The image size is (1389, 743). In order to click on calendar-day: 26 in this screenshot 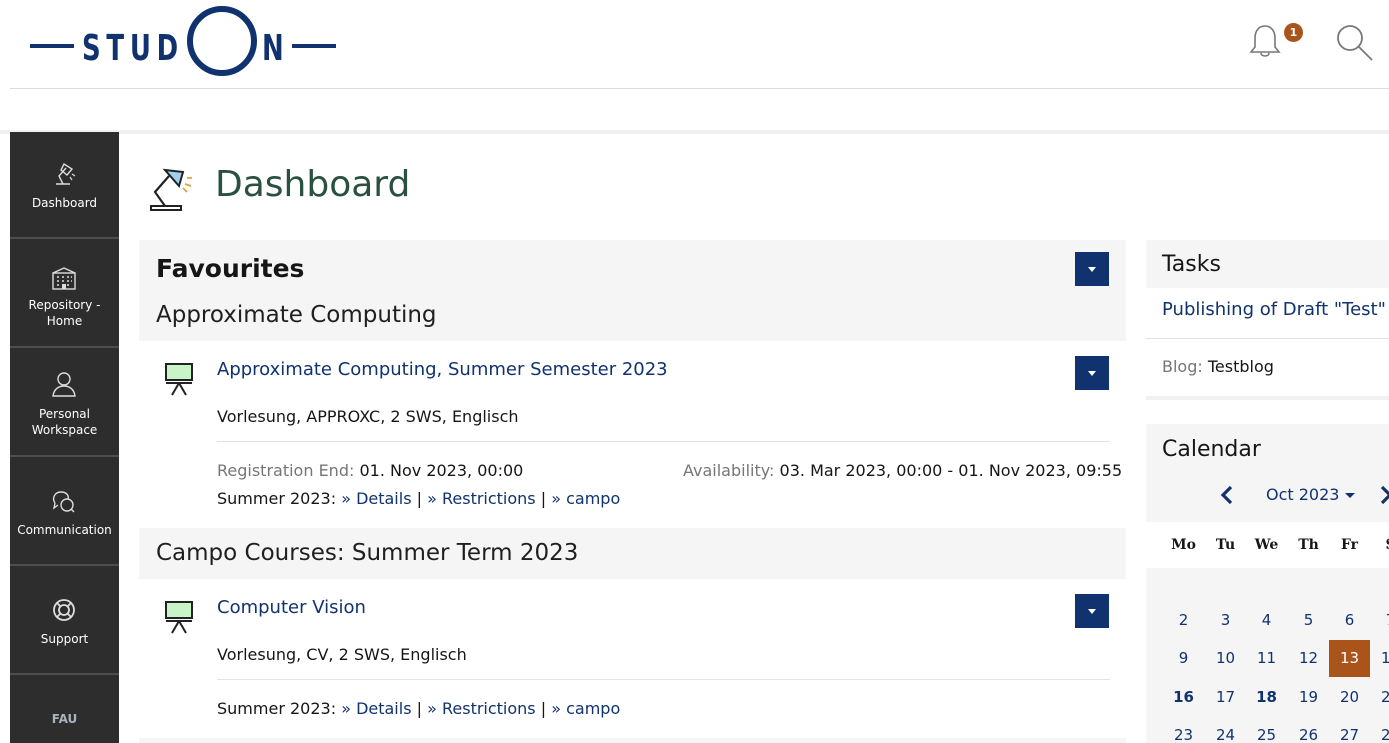, I will do `click(1308, 730)`.